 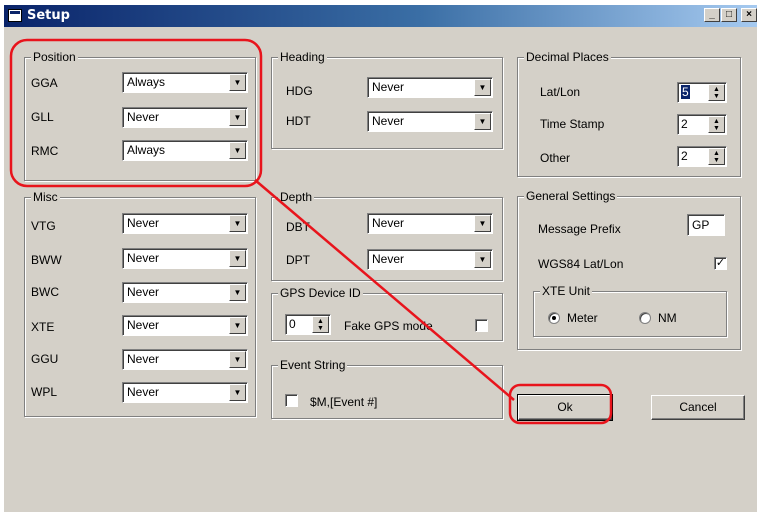 What do you see at coordinates (143, 117) in the screenshot?
I see `gll-value: Never` at bounding box center [143, 117].